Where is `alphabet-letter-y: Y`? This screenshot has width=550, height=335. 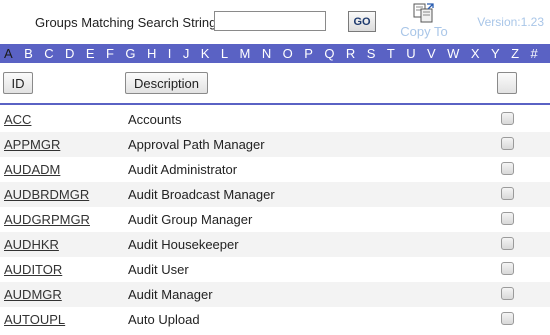 alphabet-letter-y: Y is located at coordinates (495, 53).